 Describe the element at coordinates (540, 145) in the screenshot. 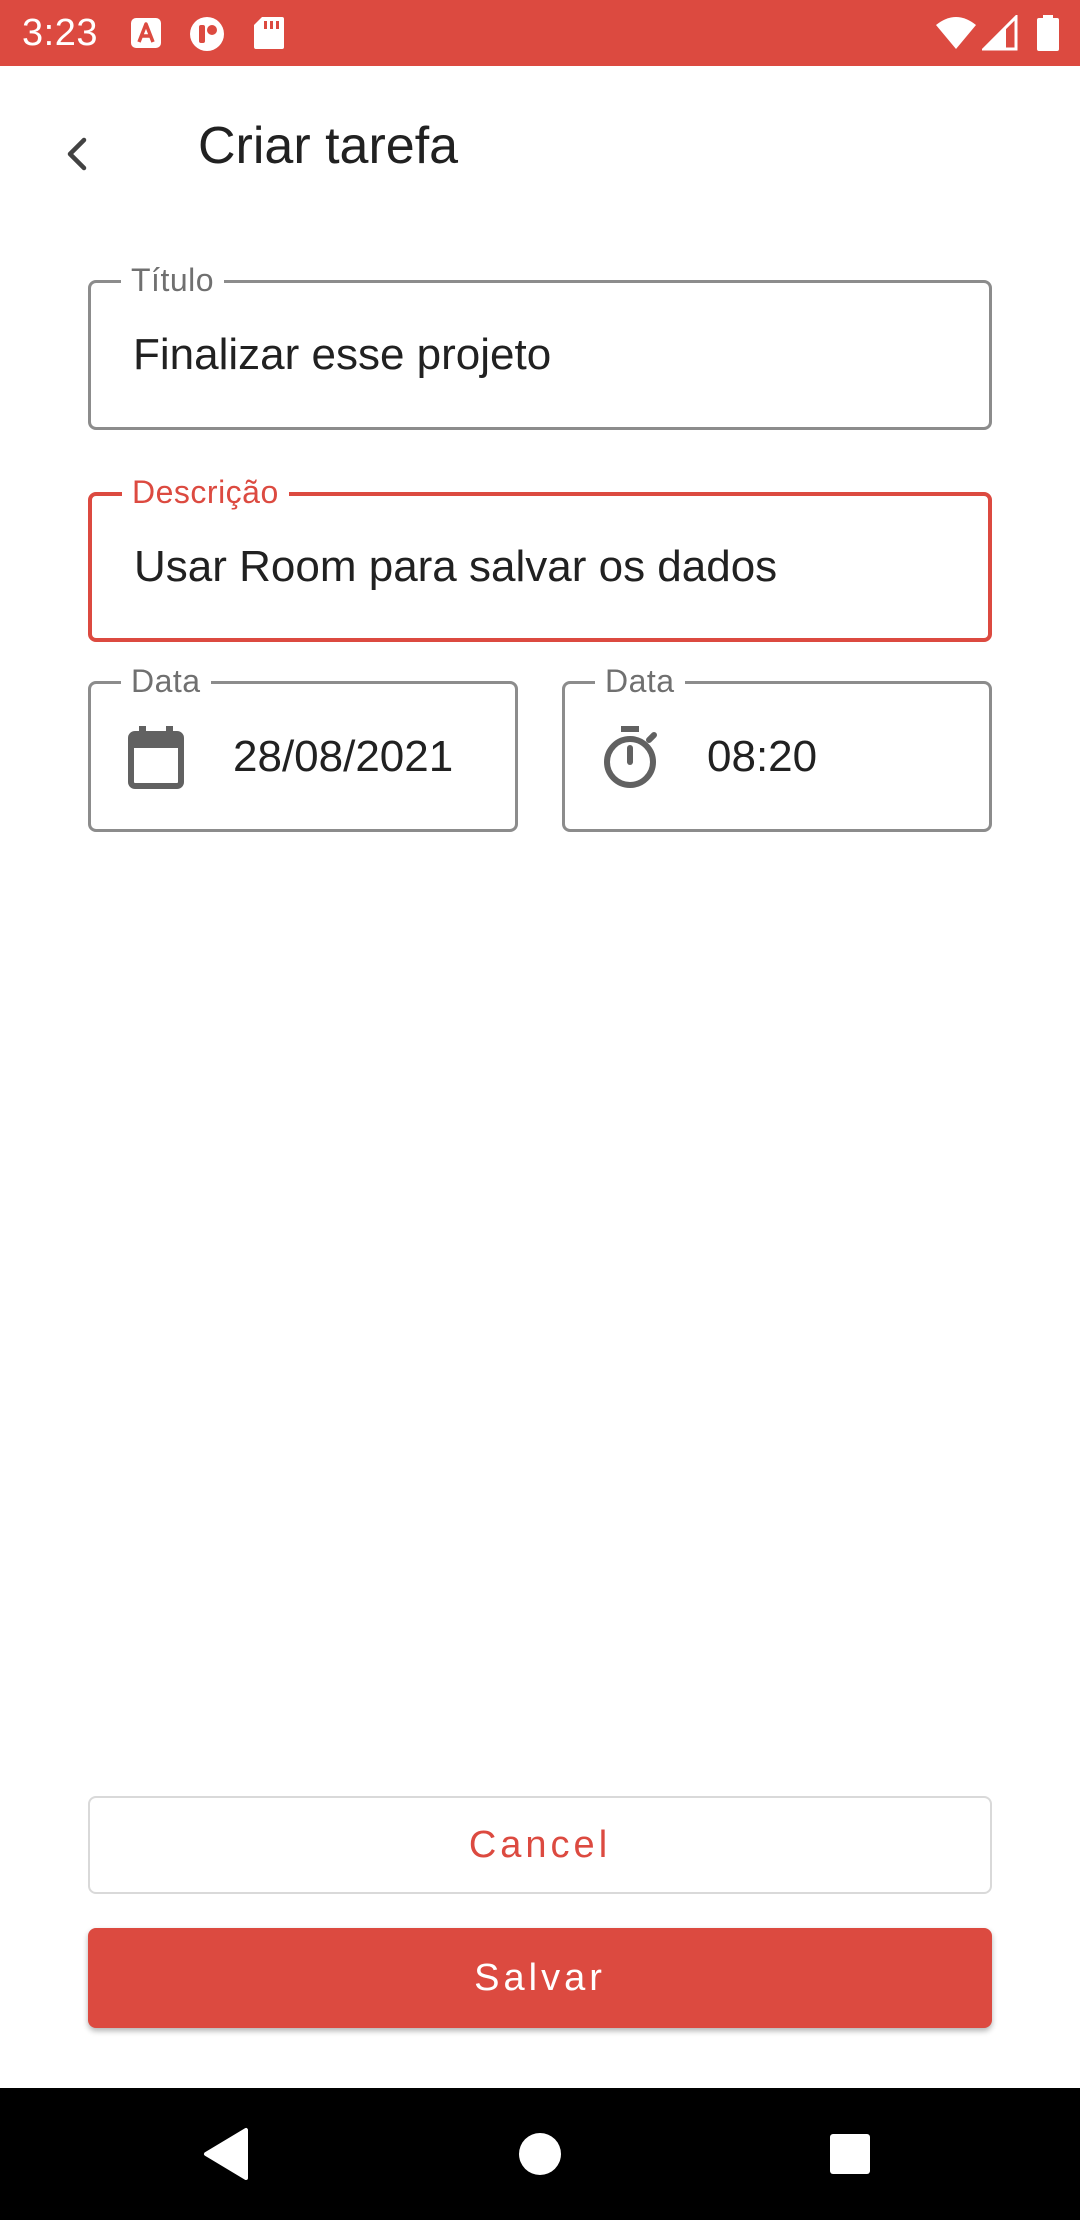

I see `app-bar: Criar tarefa` at that location.